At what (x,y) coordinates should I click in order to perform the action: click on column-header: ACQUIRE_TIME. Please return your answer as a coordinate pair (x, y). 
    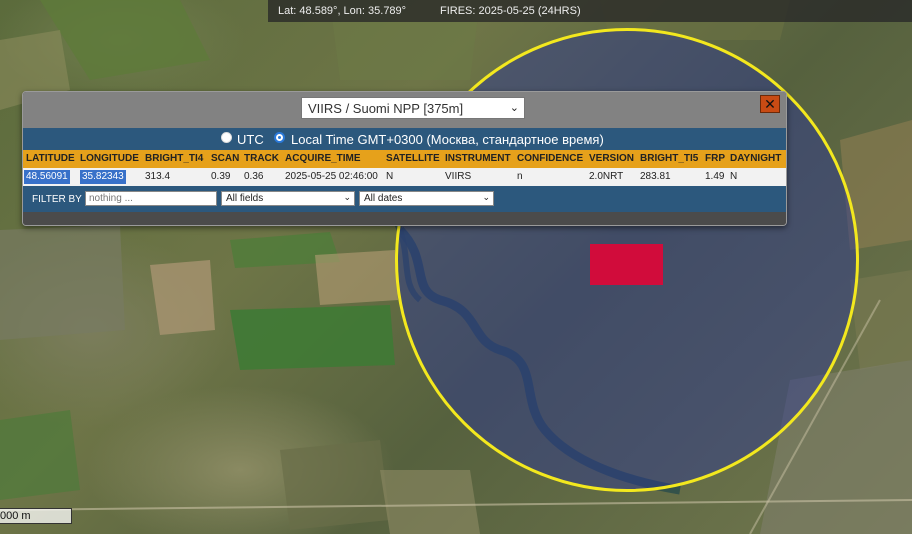
    Looking at the image, I should click on (323, 158).